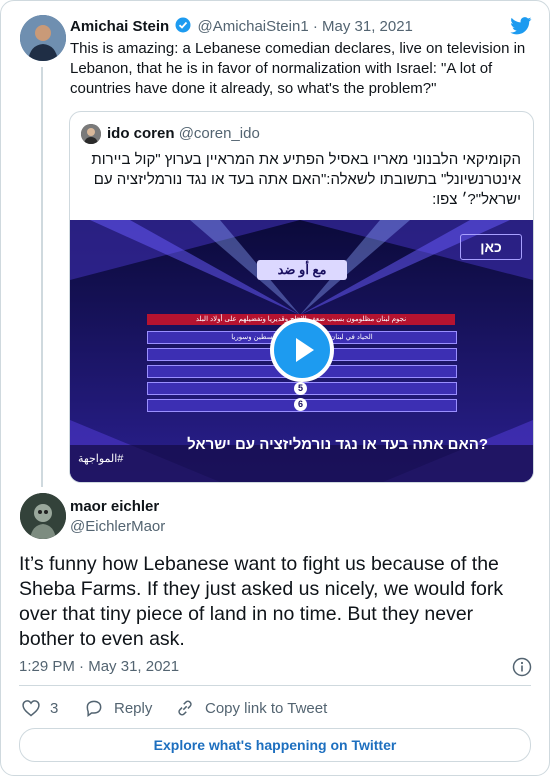 This screenshot has height=776, width=550. What do you see at coordinates (491, 247) in the screenshot?
I see `channel-logo: כאן` at bounding box center [491, 247].